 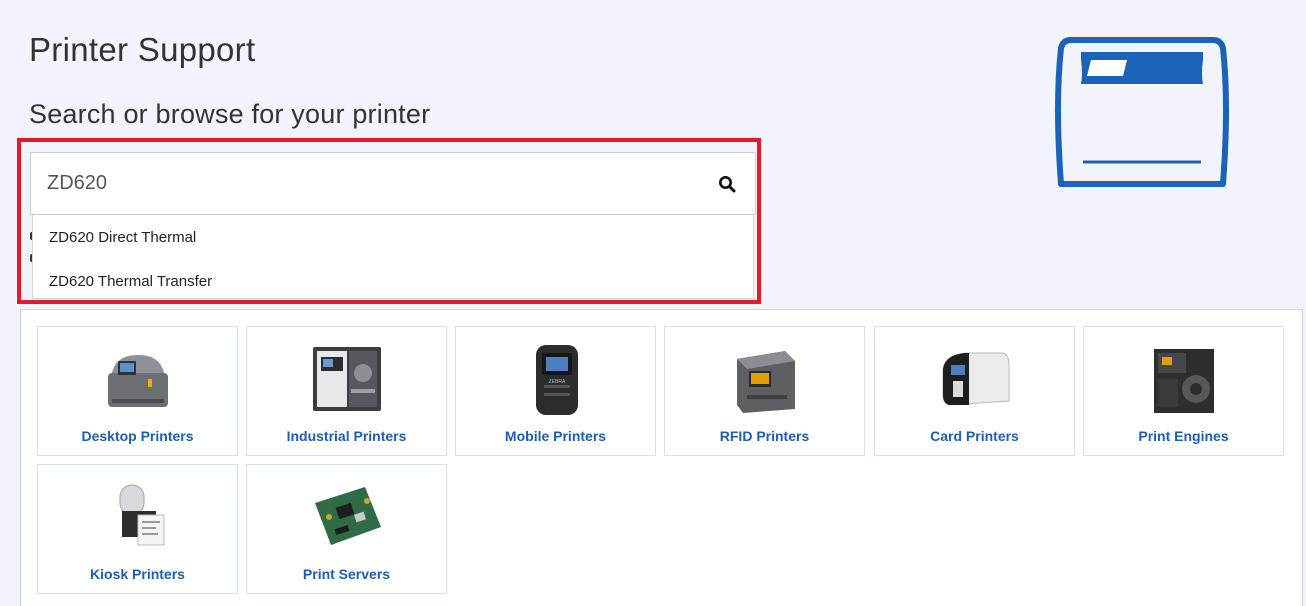 What do you see at coordinates (1183, 436) in the screenshot?
I see `category-label: Print Engines` at bounding box center [1183, 436].